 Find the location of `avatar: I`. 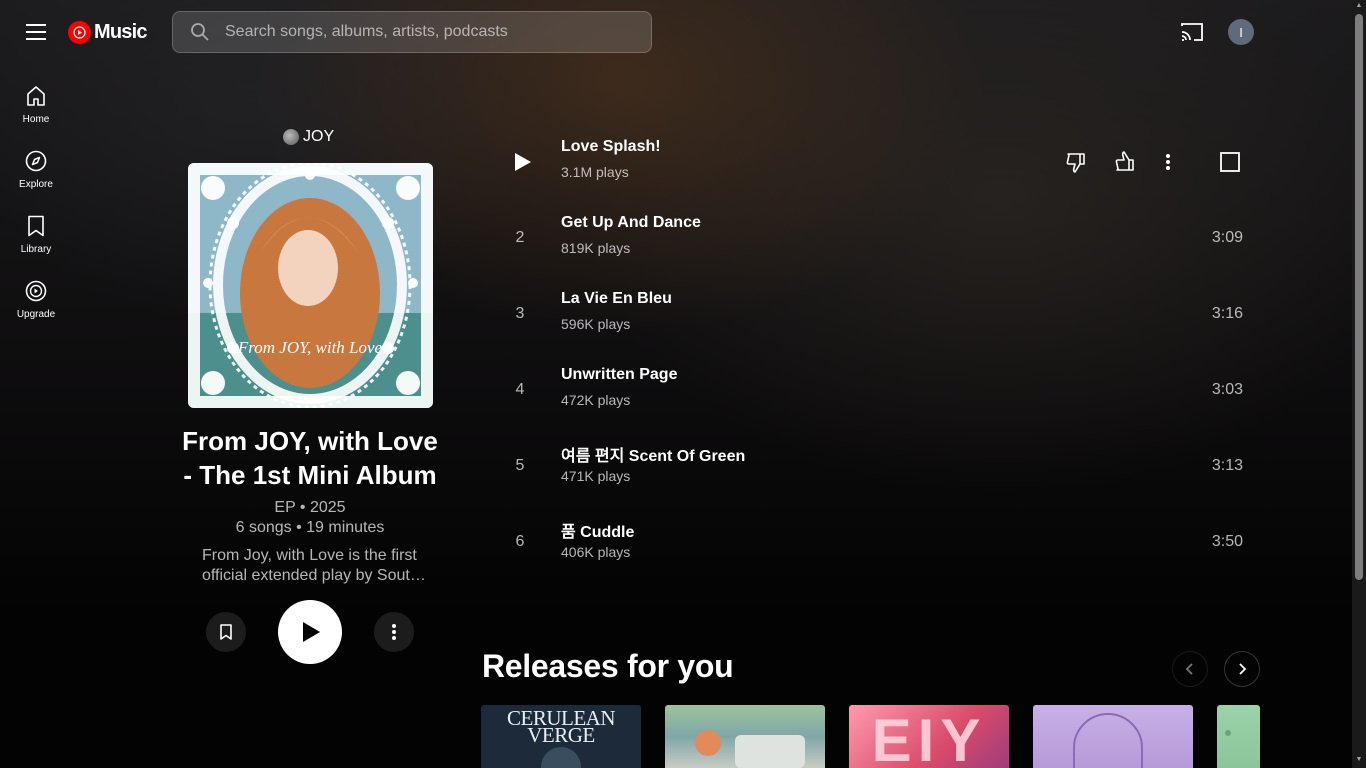

avatar: I is located at coordinates (1241, 32).